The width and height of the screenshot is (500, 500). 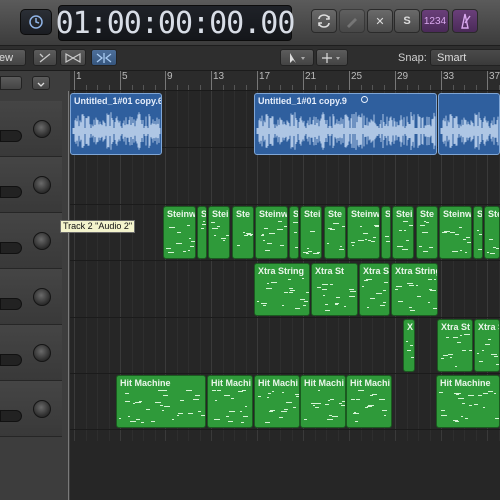 I want to click on region-name: Ste, so click(x=427, y=214).